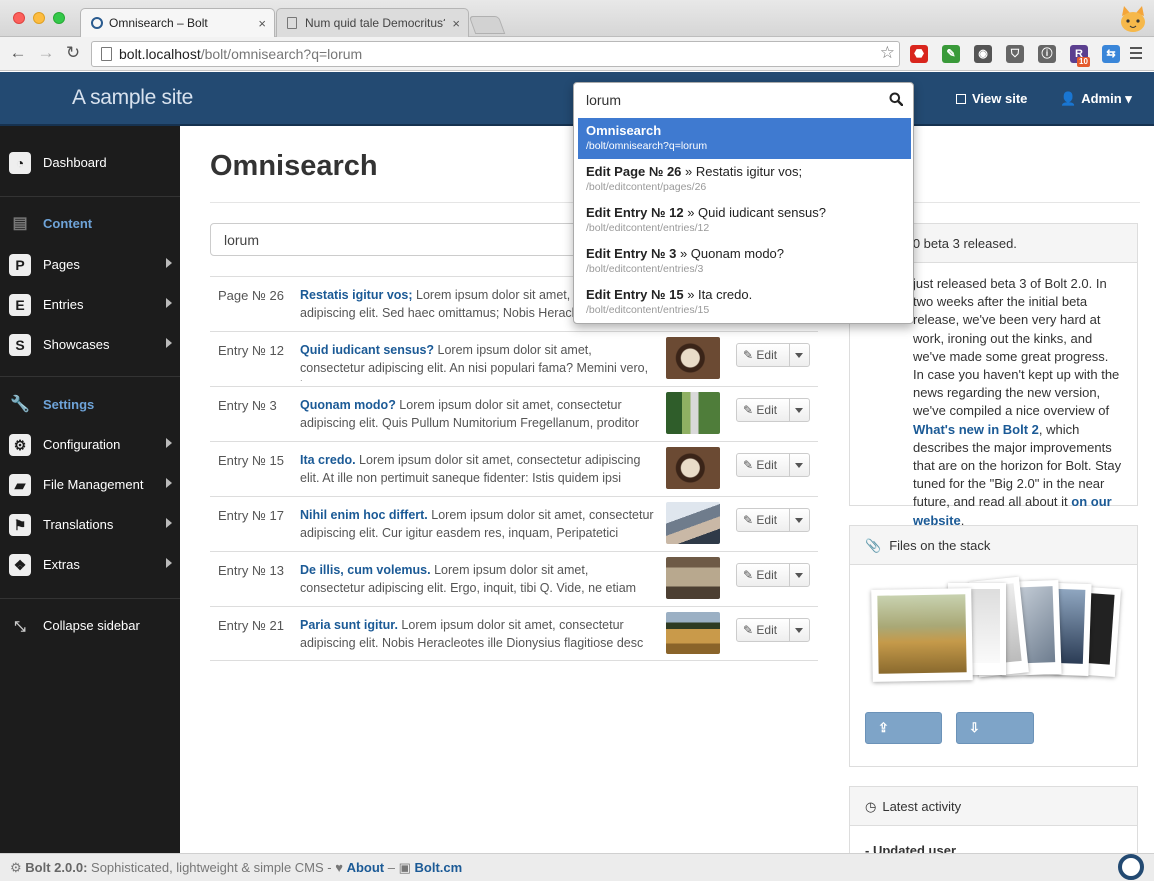  Describe the element at coordinates (169, 563) in the screenshot. I see `chevron-right-icon` at that location.